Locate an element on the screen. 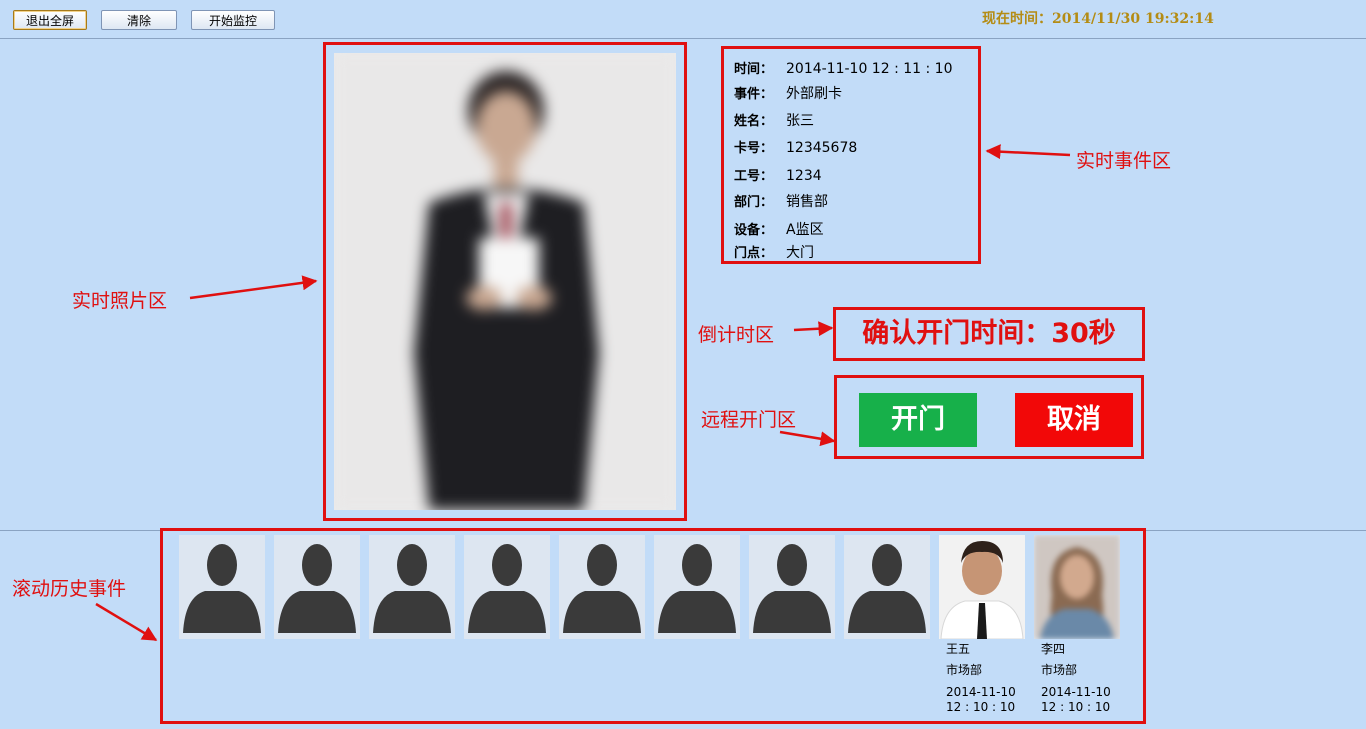 Image resolution: width=1366 pixels, height=729 pixels. toolbar: 退出全屏 清除 开始监控 现在时间：2014/11/30 19:32:14 is located at coordinates (683, 19).